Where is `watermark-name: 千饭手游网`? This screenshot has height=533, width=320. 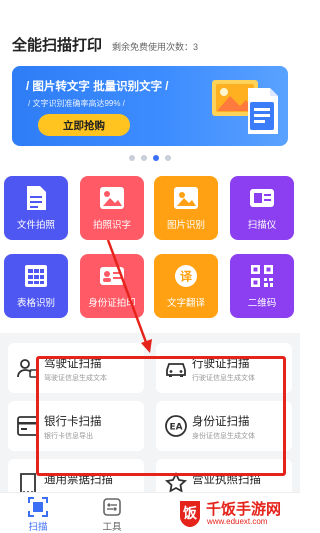 watermark-name: 千饭手游网 is located at coordinates (244, 509).